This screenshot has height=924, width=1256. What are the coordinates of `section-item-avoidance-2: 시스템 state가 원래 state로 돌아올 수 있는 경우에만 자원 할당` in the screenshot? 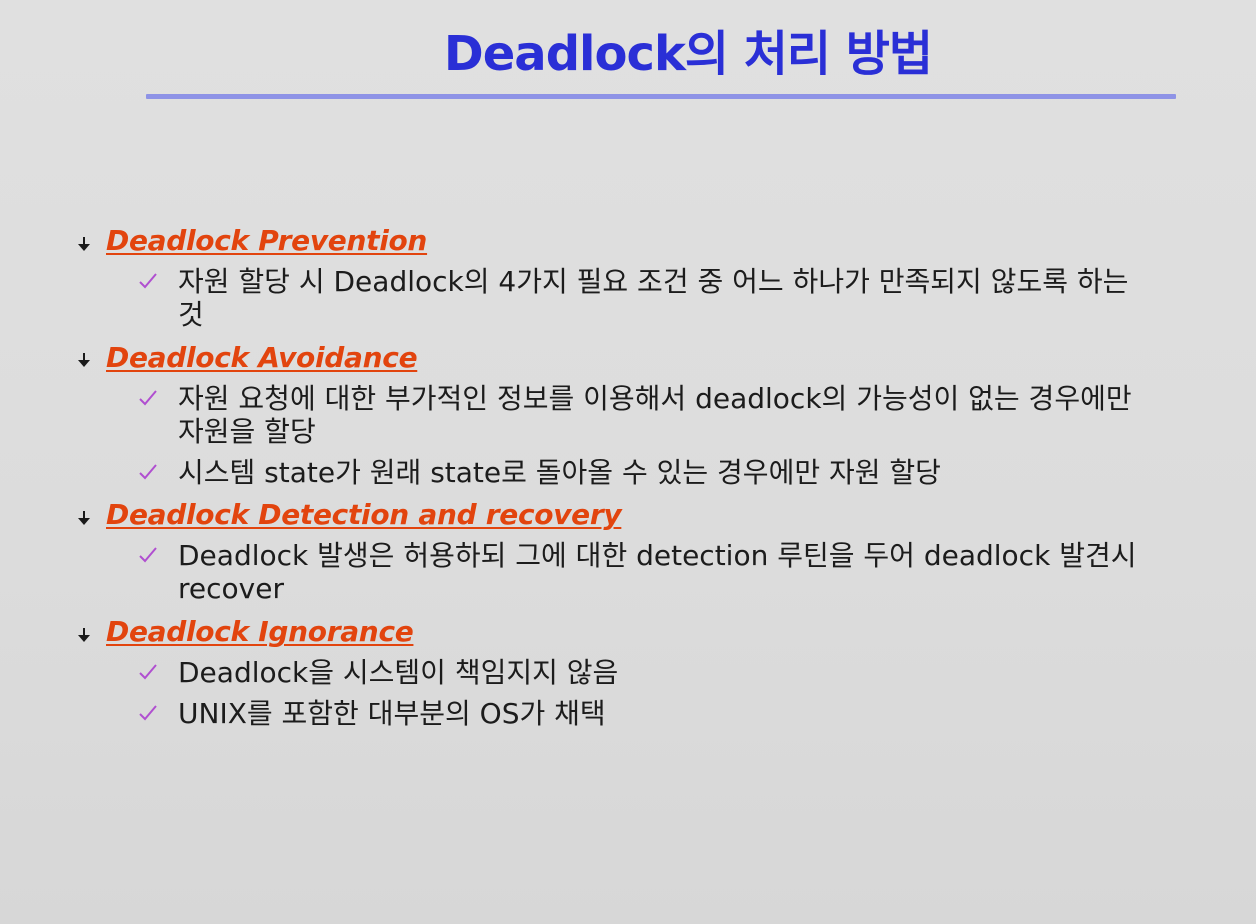 It's located at (559, 472).